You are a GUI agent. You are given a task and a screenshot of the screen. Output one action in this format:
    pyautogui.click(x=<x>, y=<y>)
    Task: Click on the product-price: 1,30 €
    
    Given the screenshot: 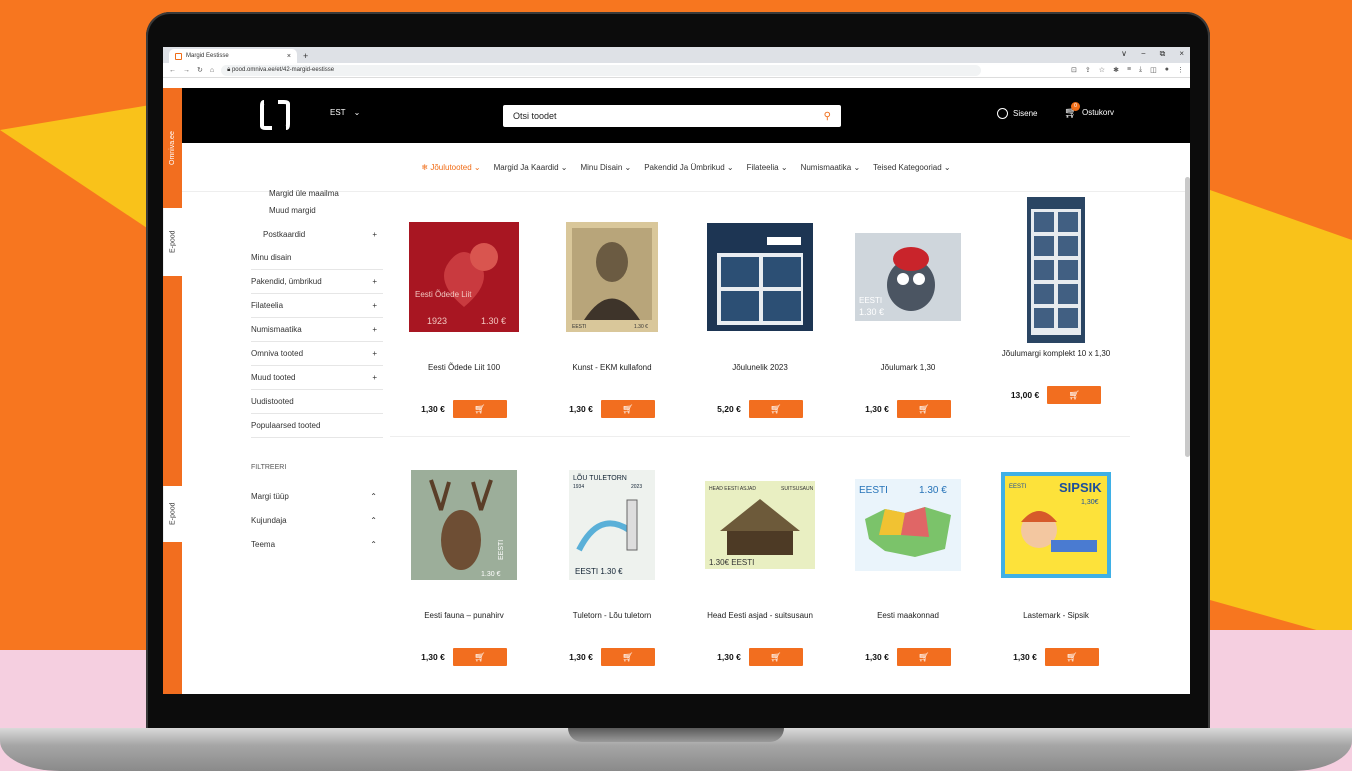 What is the action you would take?
    pyautogui.click(x=433, y=409)
    